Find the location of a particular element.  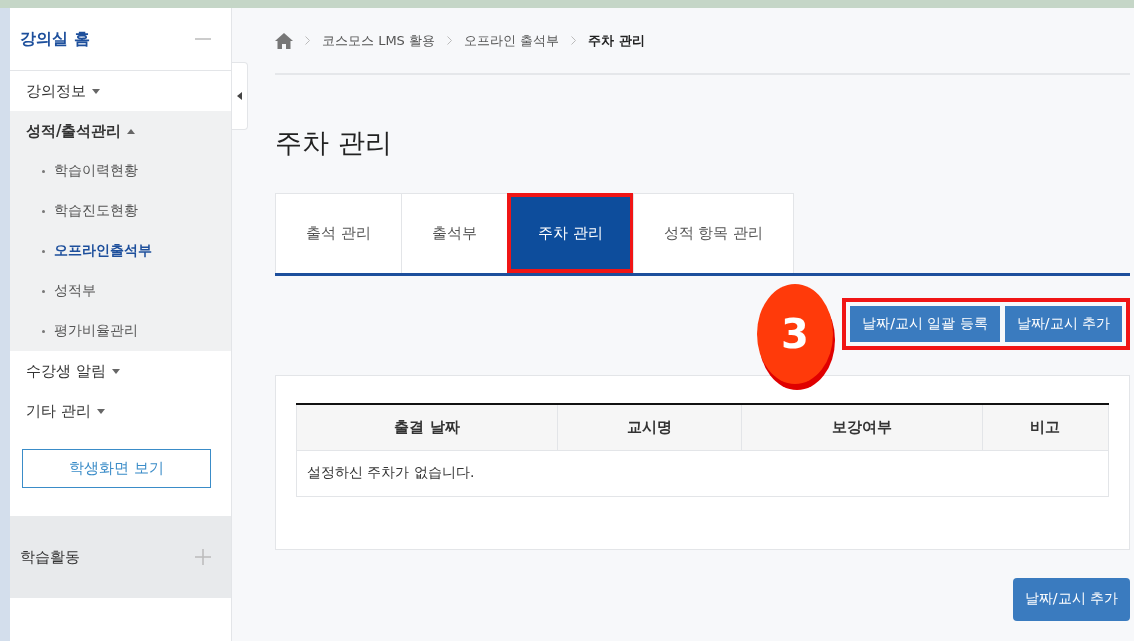

breadcrumb-item: 코스모스 LMS 활용 is located at coordinates (378, 40).